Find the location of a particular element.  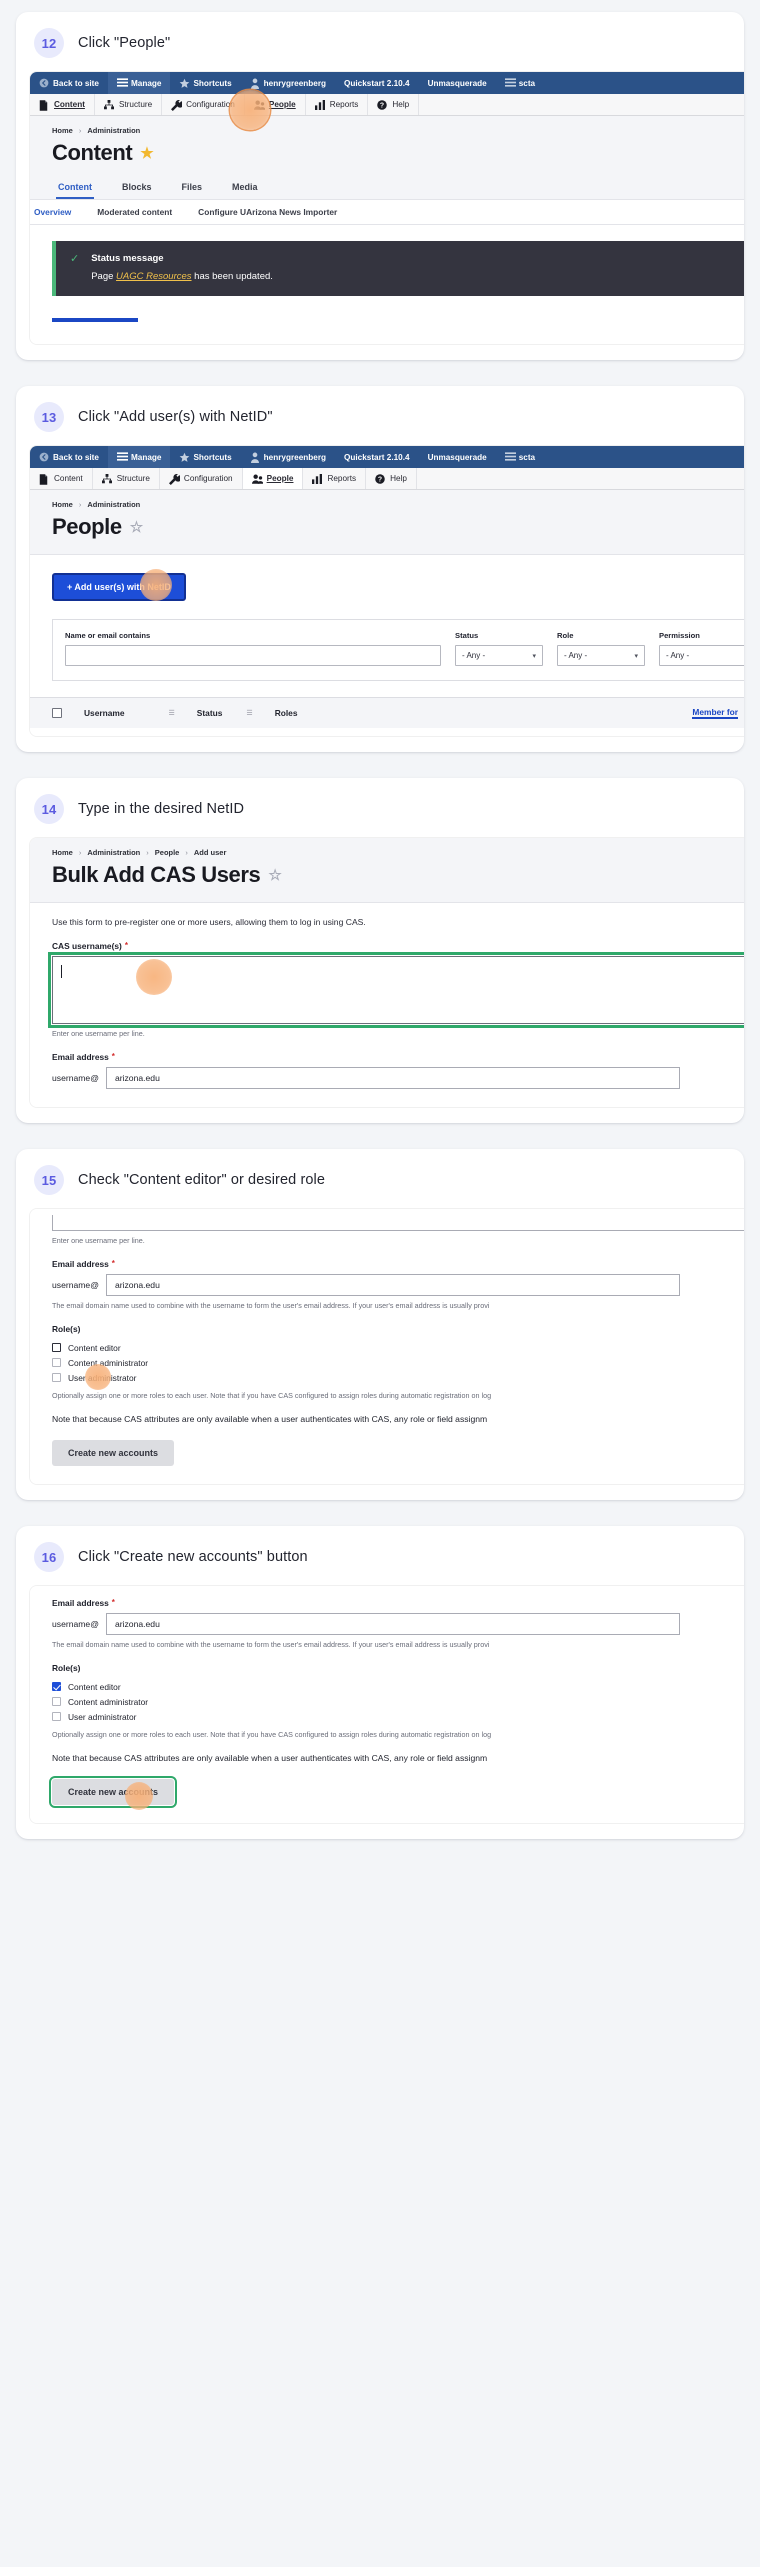

page-title: Content ★ is located at coordinates (395, 153).